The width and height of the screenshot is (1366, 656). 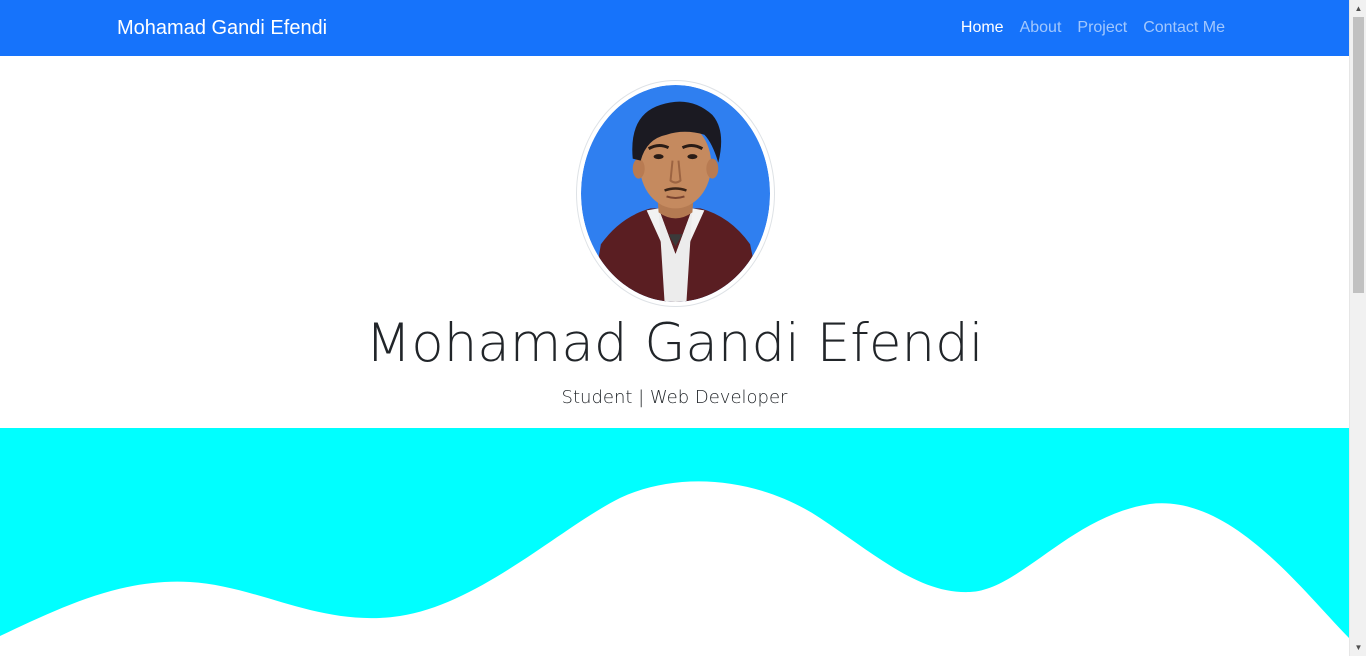 I want to click on avatar-frame, so click(x=675, y=193).